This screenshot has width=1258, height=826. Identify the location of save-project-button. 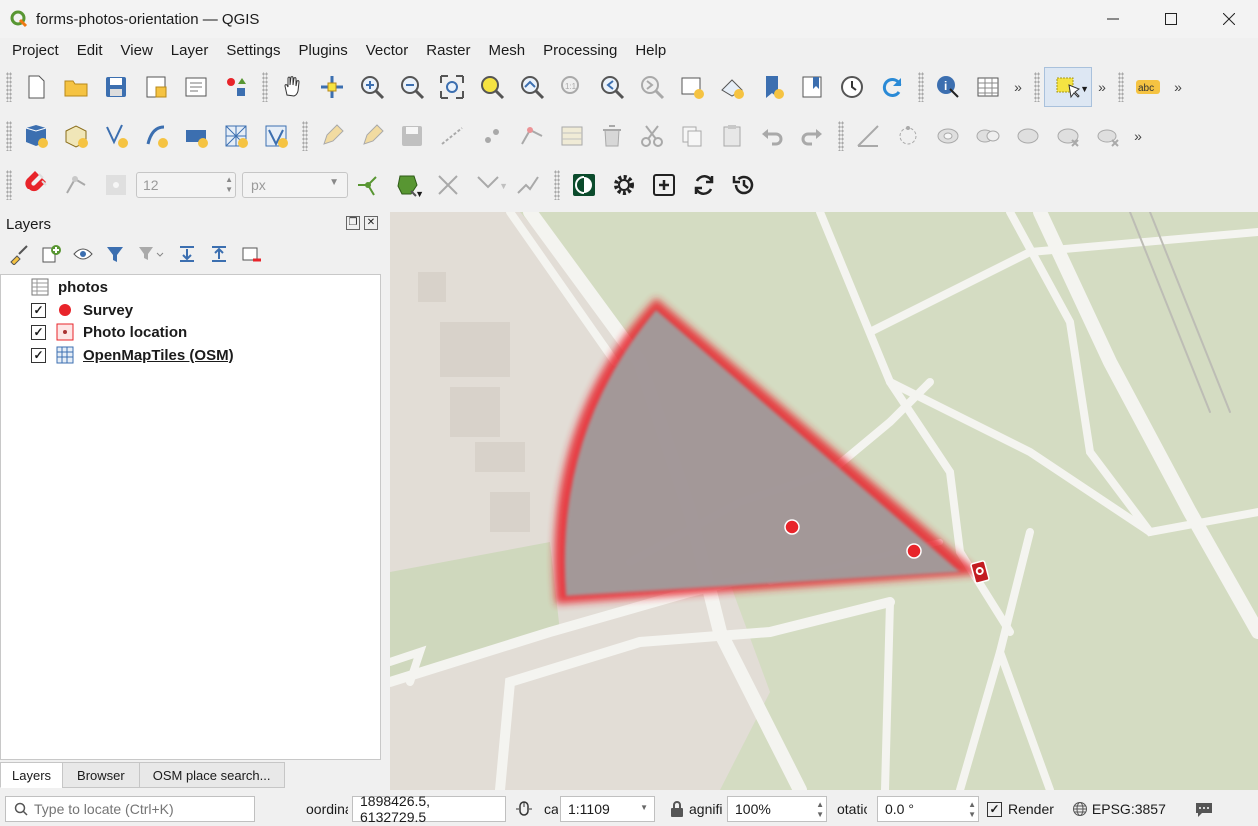
(116, 87).